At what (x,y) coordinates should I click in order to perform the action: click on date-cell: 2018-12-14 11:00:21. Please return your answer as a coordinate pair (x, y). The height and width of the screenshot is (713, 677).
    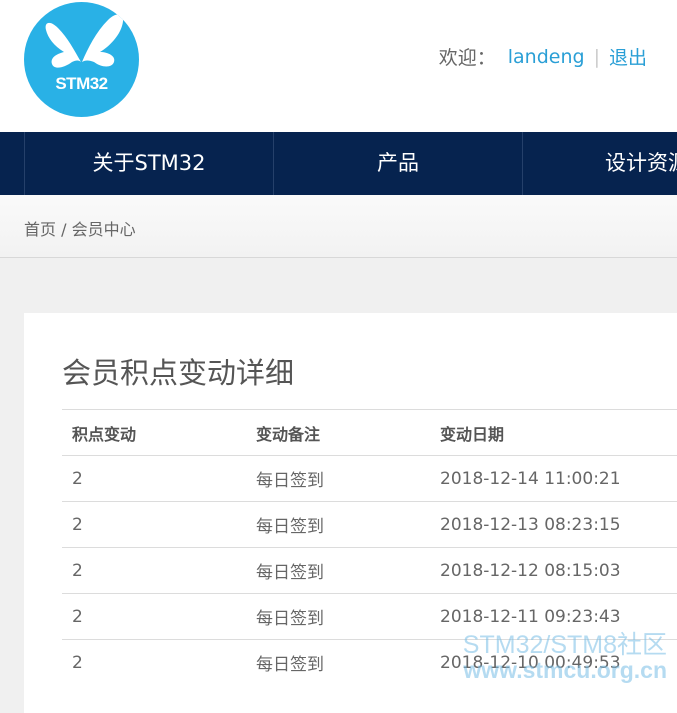
    Looking at the image, I should click on (553, 478).